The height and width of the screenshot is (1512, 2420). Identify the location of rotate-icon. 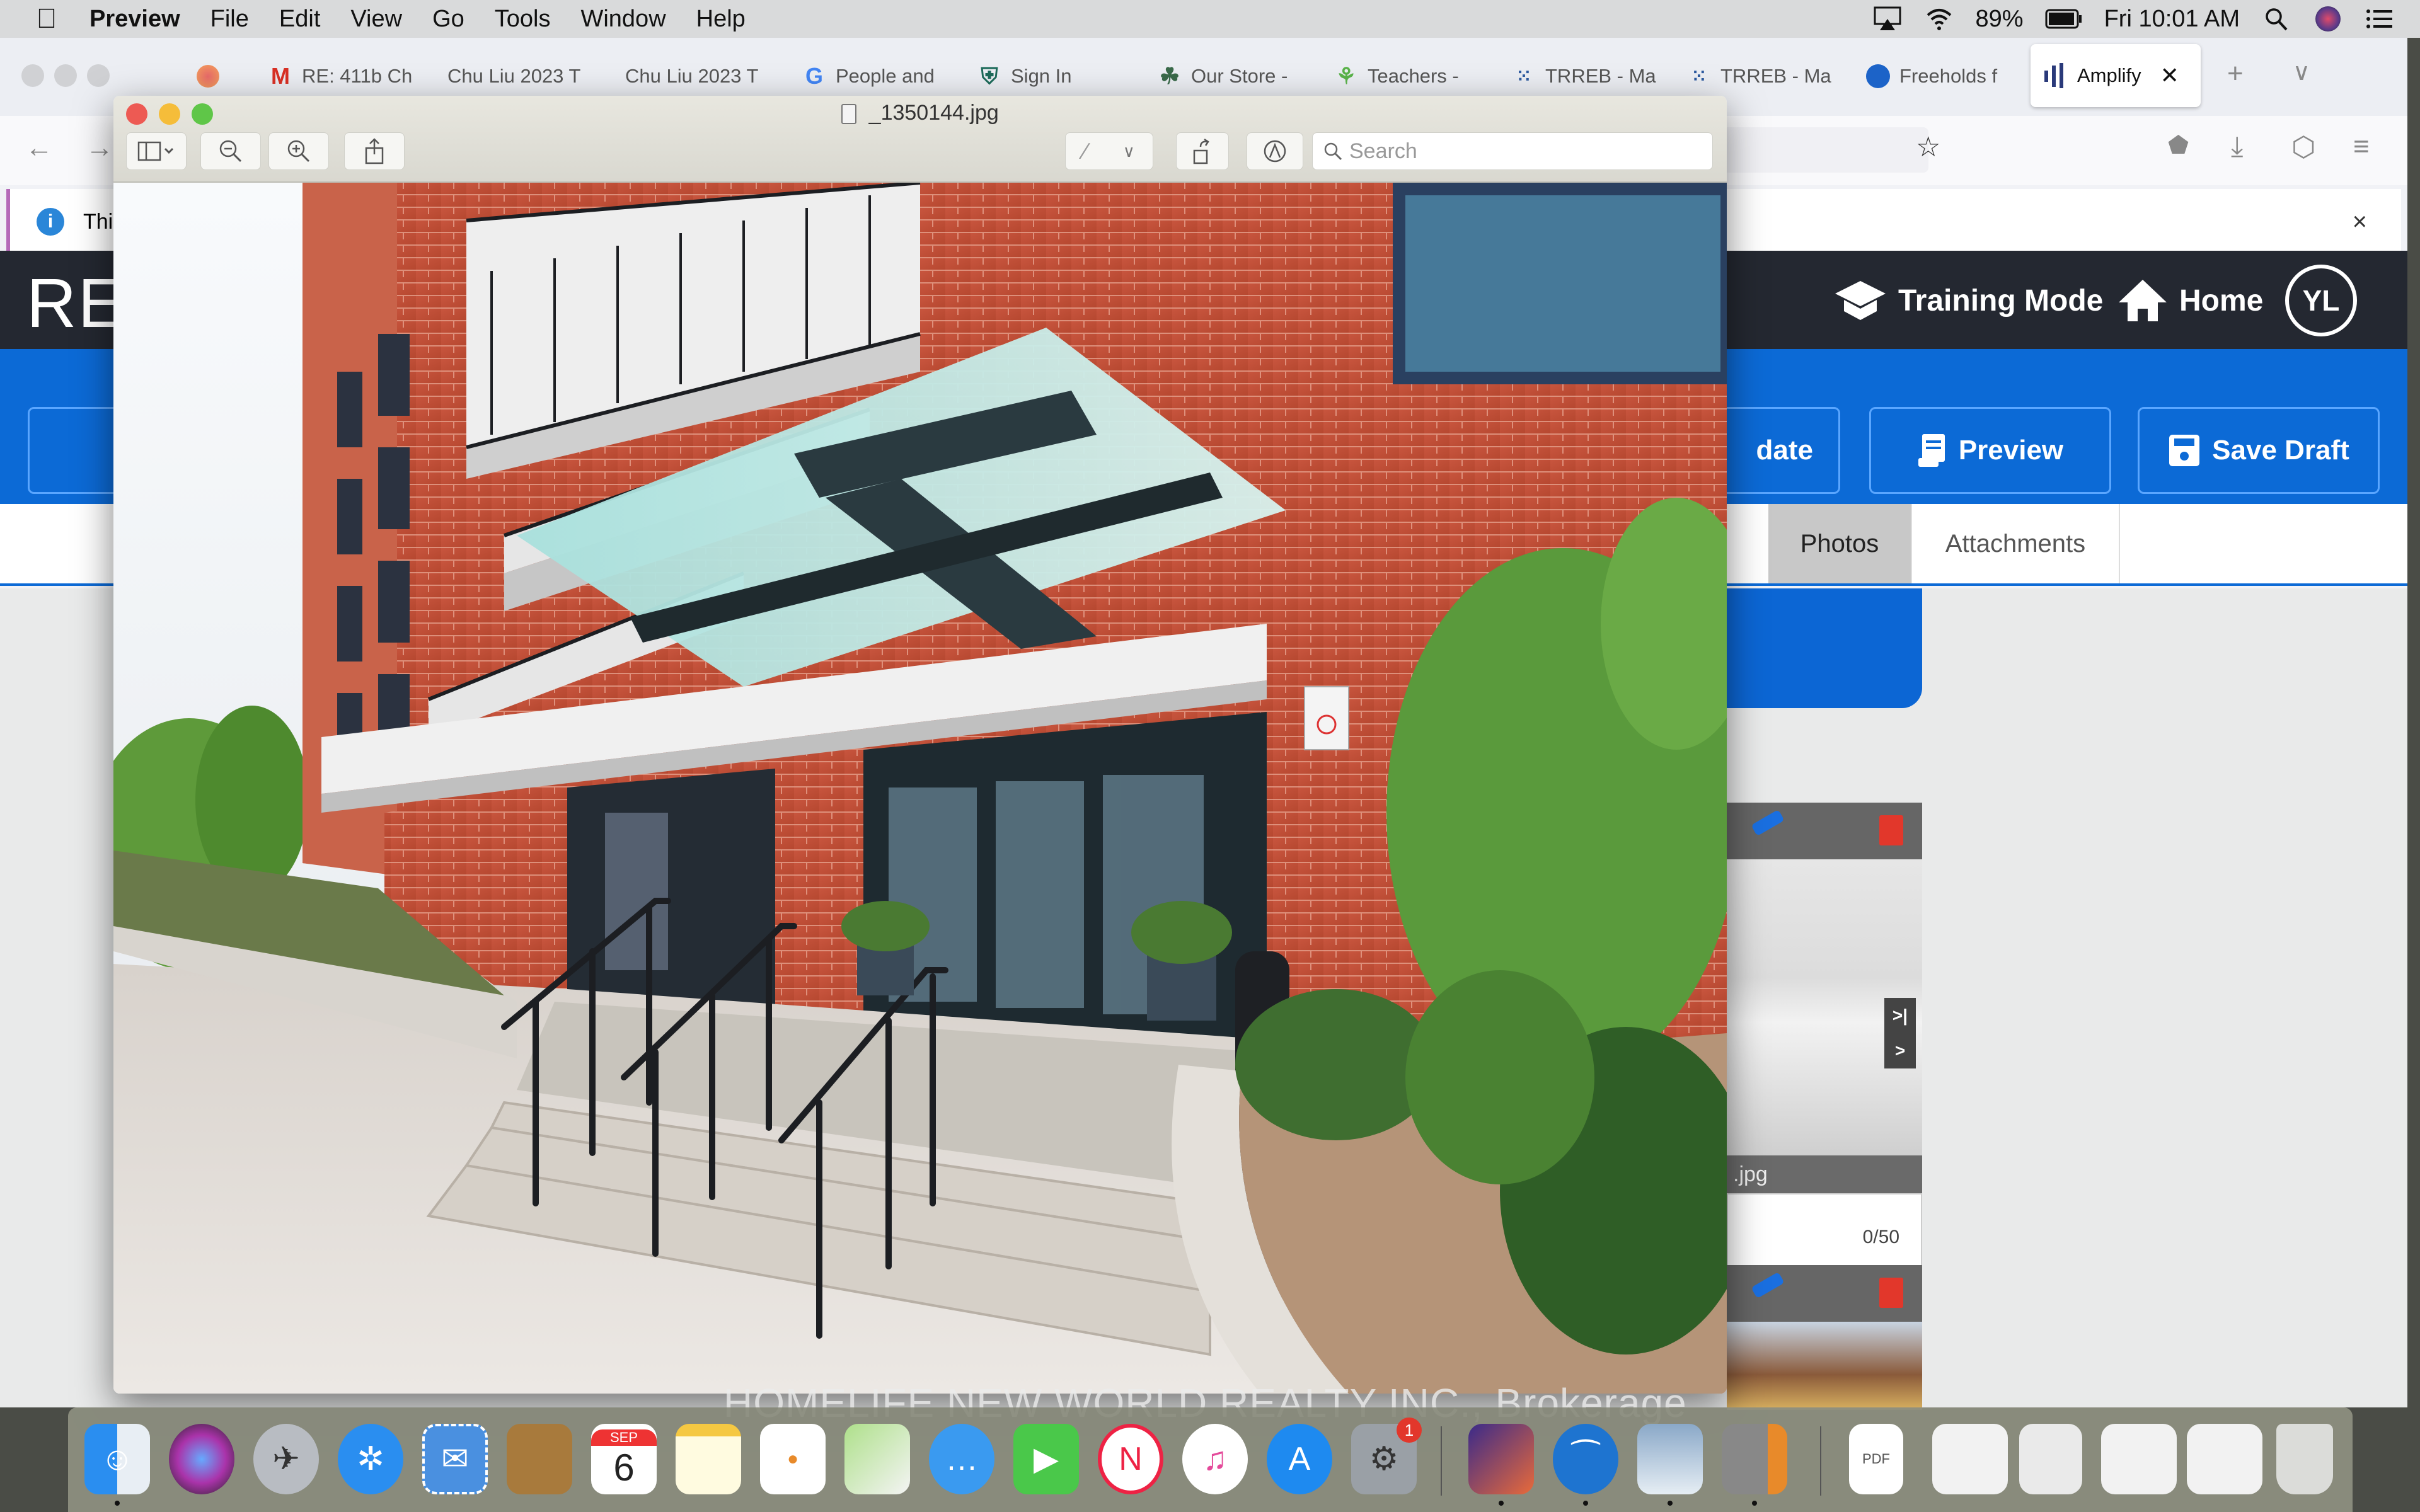
(1201, 151).